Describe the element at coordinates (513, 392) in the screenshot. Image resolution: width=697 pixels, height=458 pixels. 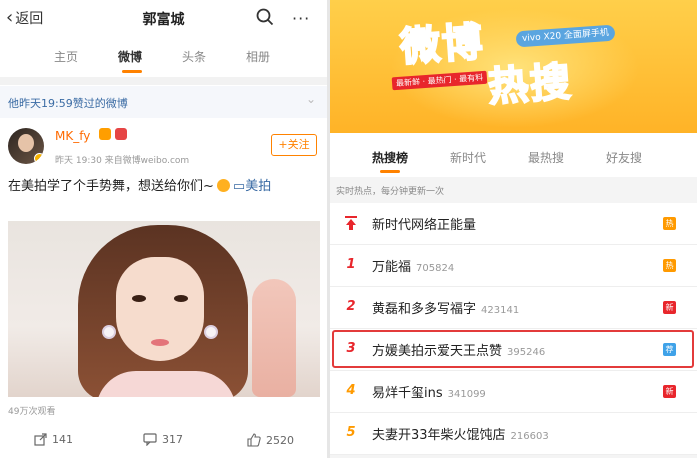
I see `list-item: 4 易烊千玺ins 341099 新` at that location.